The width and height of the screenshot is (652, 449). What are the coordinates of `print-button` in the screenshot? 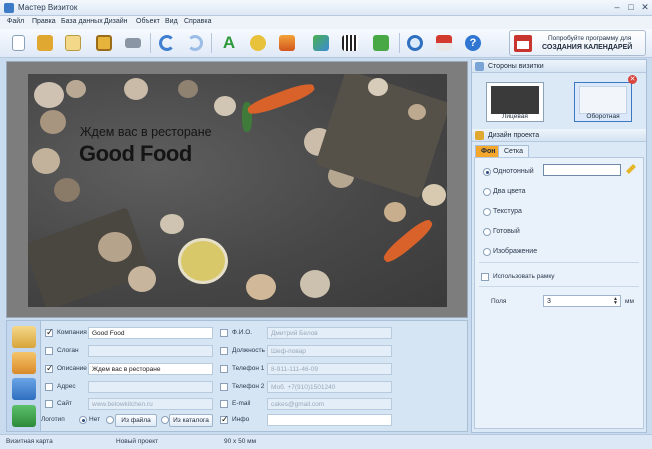 It's located at (133, 43).